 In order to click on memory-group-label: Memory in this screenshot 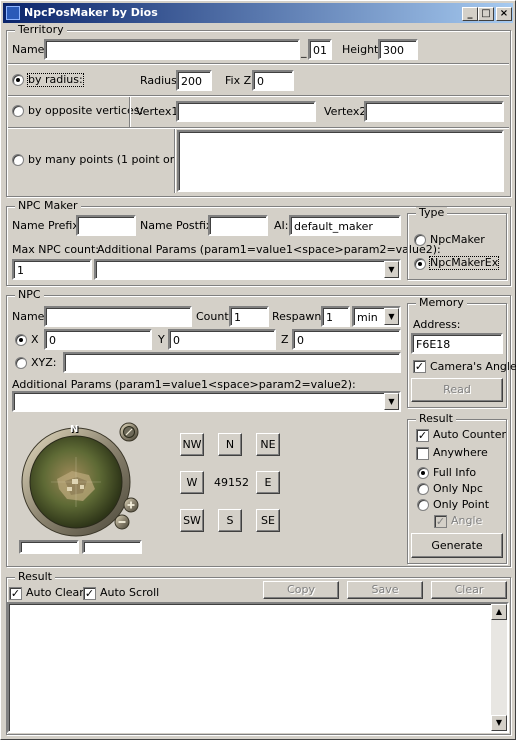, I will do `click(441, 303)`.